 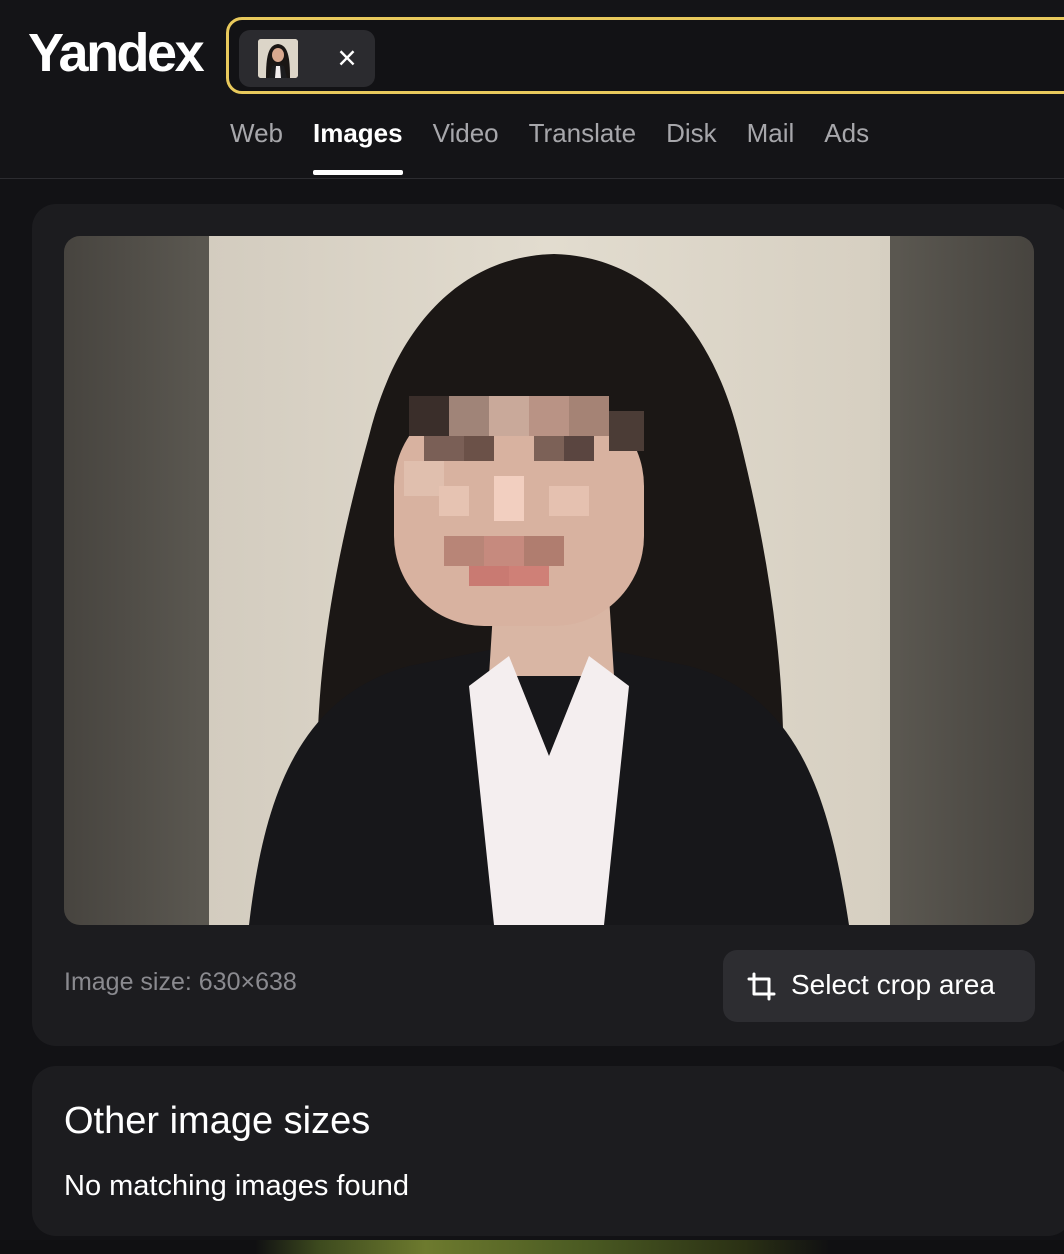 I want to click on page-bottom-background, so click(x=532, y=1247).